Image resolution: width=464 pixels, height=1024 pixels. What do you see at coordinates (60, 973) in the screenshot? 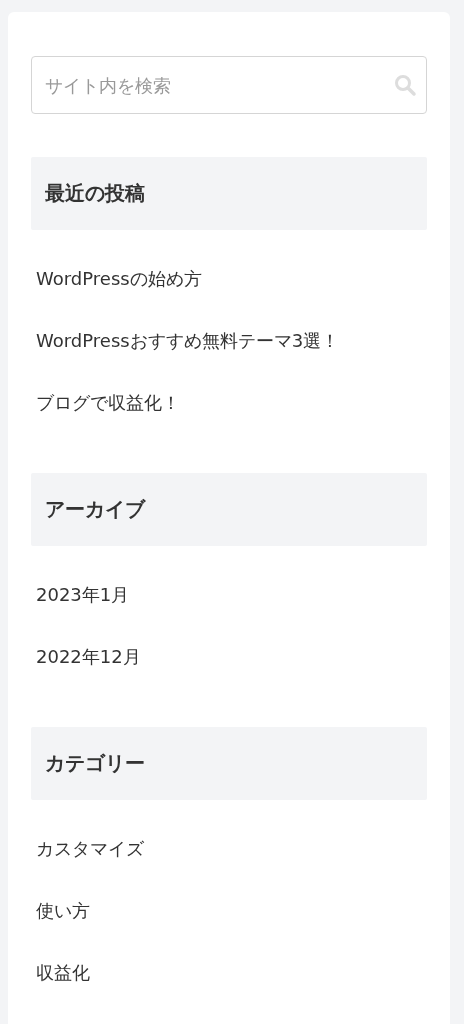
I see `widget-link: 収益化` at bounding box center [60, 973].